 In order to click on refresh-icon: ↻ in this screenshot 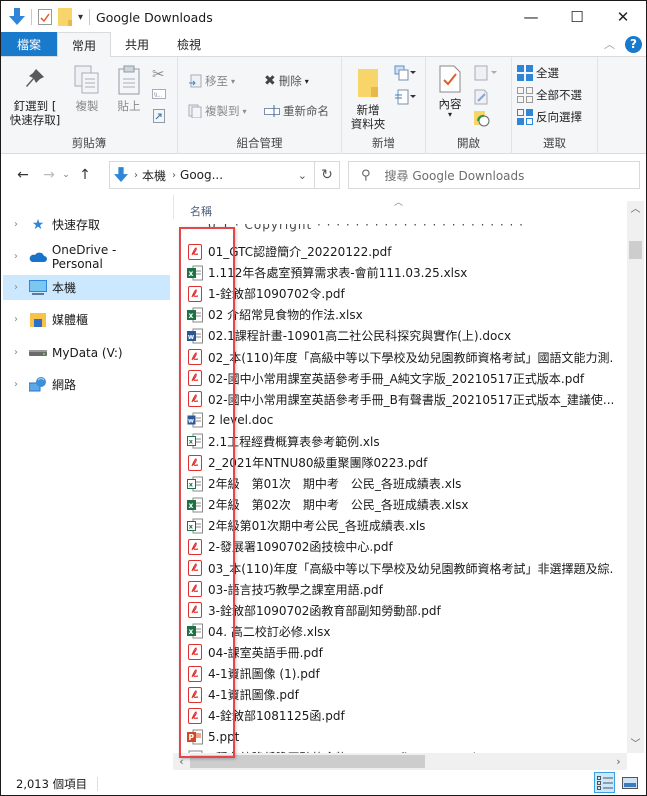, I will do `click(326, 175)`.